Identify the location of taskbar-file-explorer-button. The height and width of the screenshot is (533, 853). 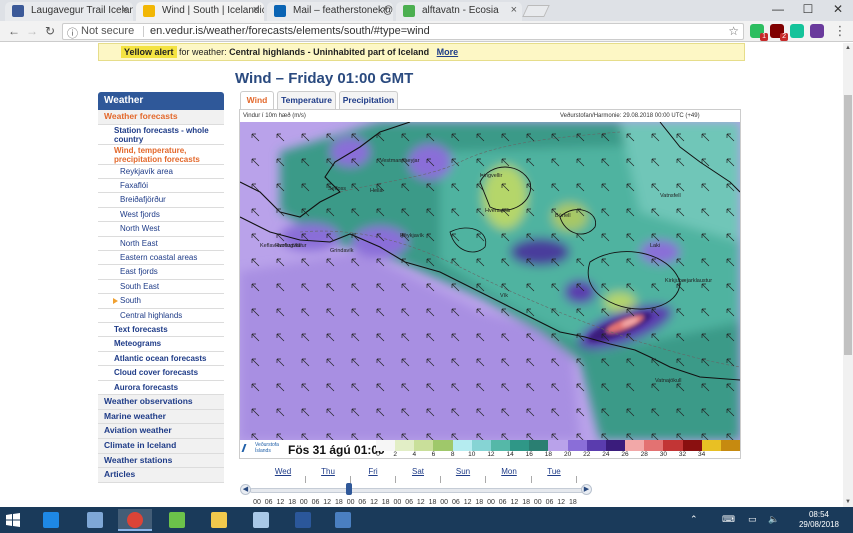
(219, 520).